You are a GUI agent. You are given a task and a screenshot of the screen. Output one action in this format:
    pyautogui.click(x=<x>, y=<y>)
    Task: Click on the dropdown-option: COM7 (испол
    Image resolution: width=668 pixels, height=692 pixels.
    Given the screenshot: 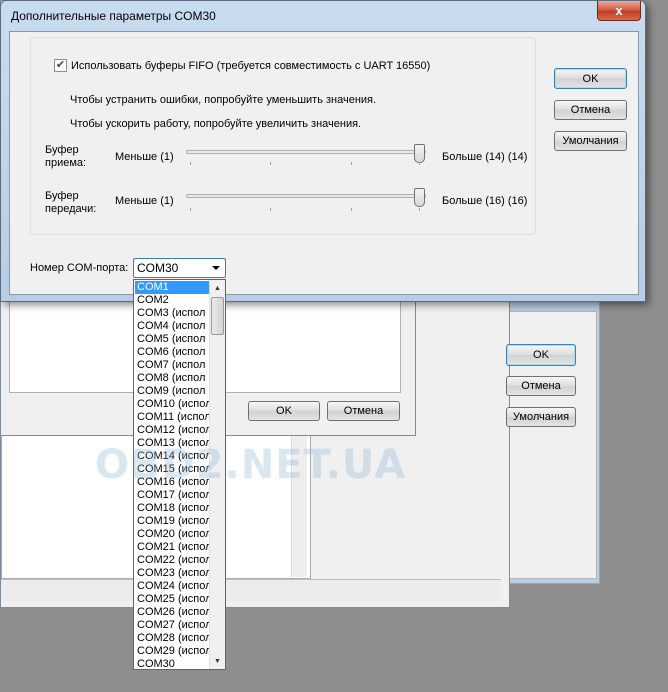 What is the action you would take?
    pyautogui.click(x=172, y=365)
    